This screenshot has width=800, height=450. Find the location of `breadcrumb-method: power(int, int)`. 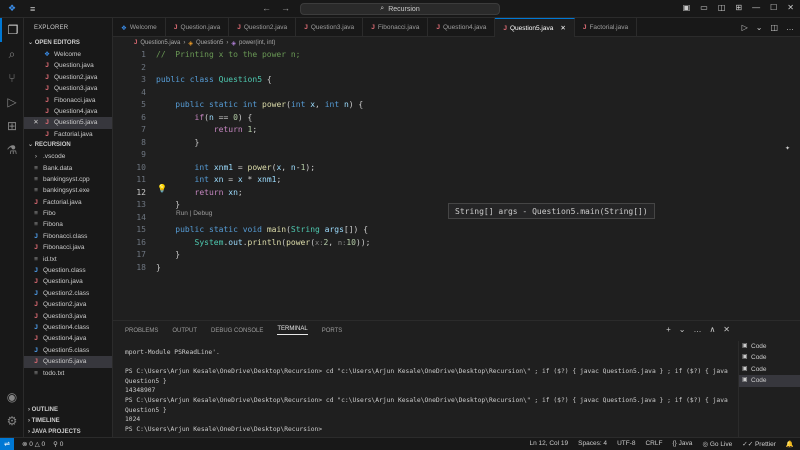

breadcrumb-method: power(int, int) is located at coordinates (257, 43).